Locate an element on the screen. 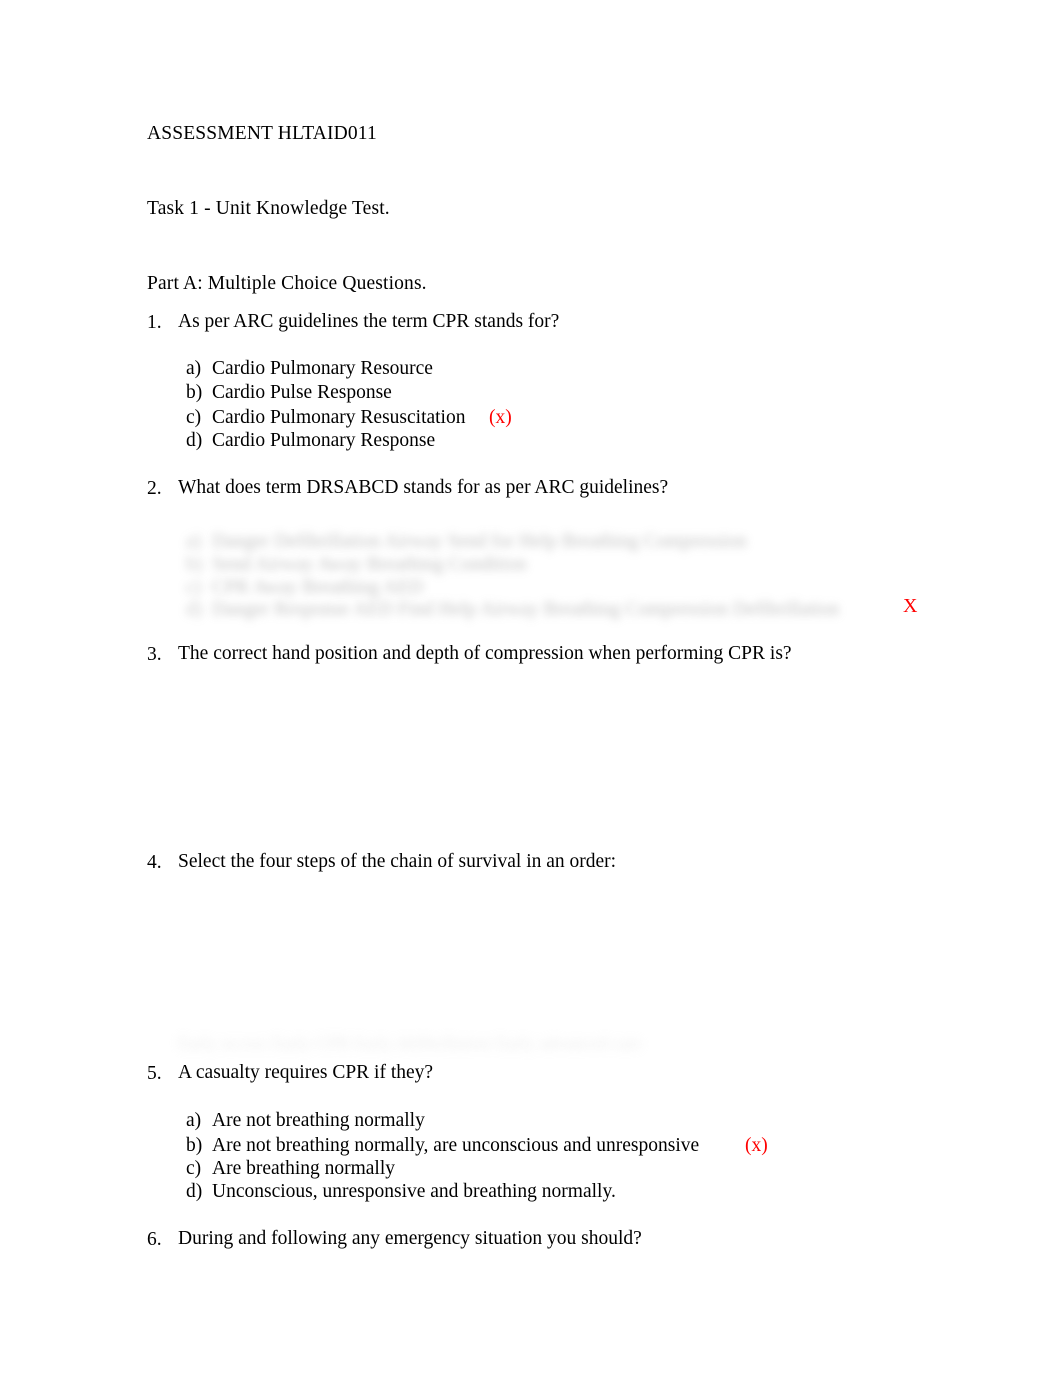 This screenshot has width=1062, height=1377. question-6-number: 6. is located at coordinates (154, 1239).